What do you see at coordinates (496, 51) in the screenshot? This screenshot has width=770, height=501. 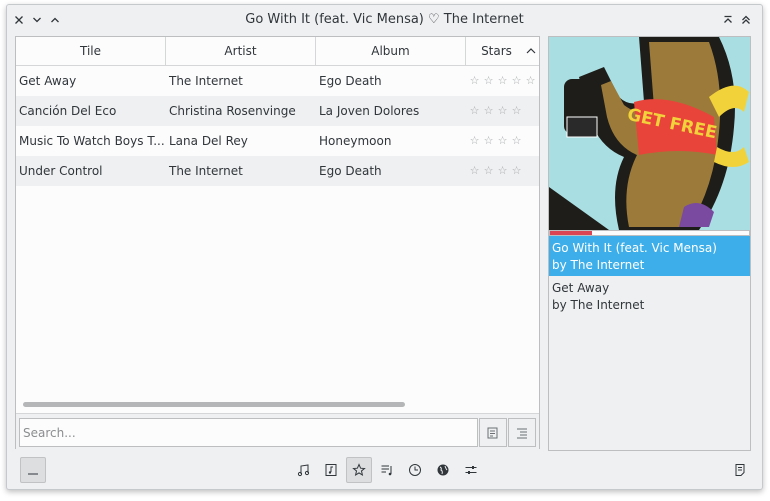 I see `column-header-stars-label: Stars` at bounding box center [496, 51].